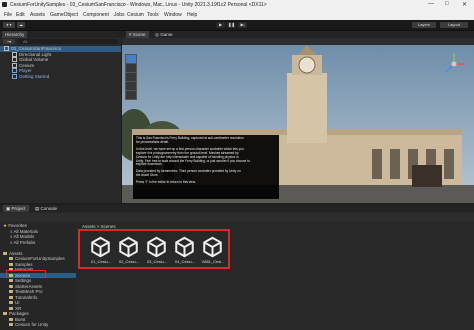  Describe the element at coordinates (231, 25) in the screenshot. I see `pause-button: ❚❚` at that location.